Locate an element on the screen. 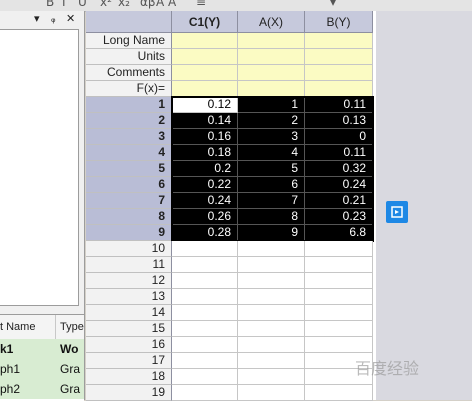 Image resolution: width=472 pixels, height=401 pixels. folder-tree is located at coordinates (39, 167).